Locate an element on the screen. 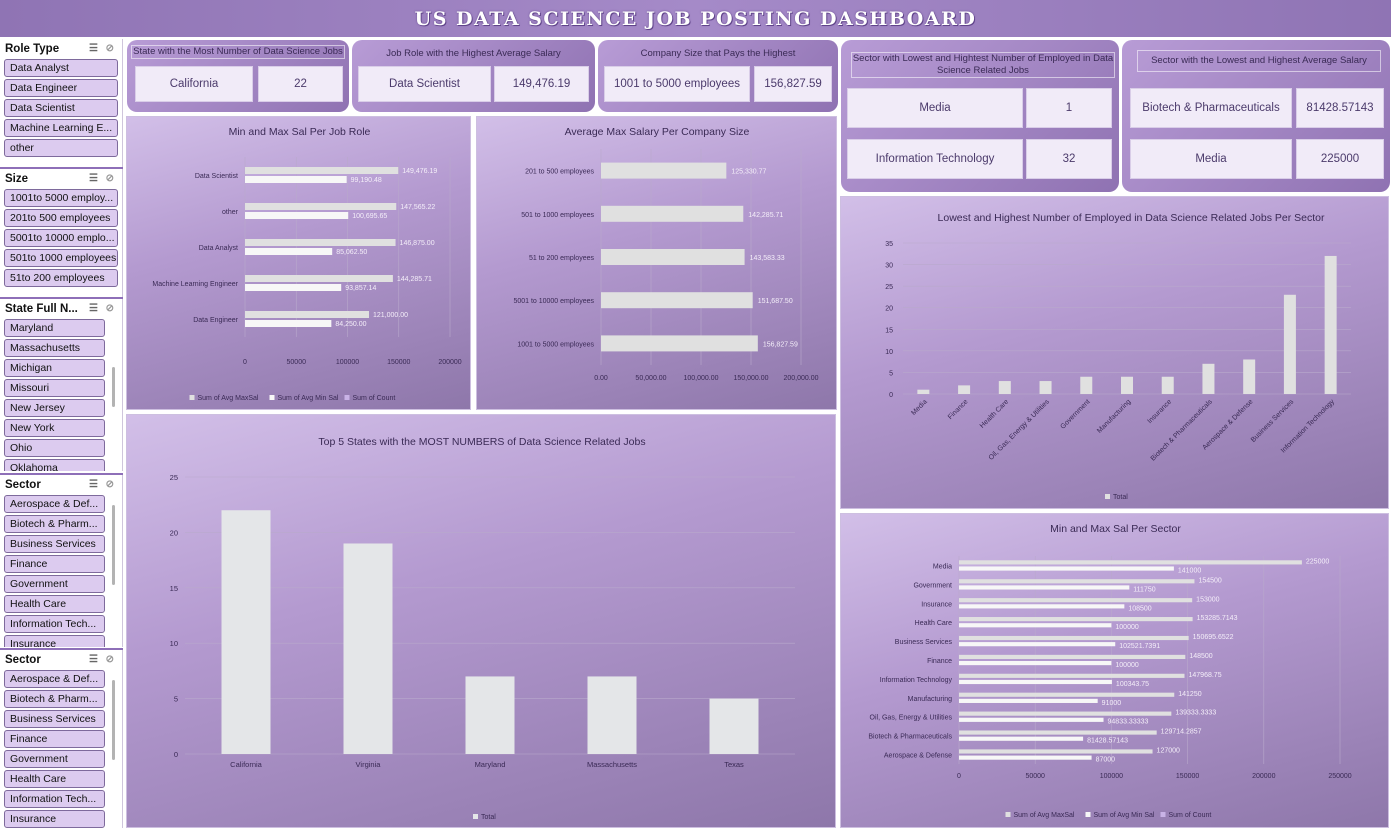 The width and height of the screenshot is (1391, 828). slicer-title: Sector is located at coordinates (23, 660).